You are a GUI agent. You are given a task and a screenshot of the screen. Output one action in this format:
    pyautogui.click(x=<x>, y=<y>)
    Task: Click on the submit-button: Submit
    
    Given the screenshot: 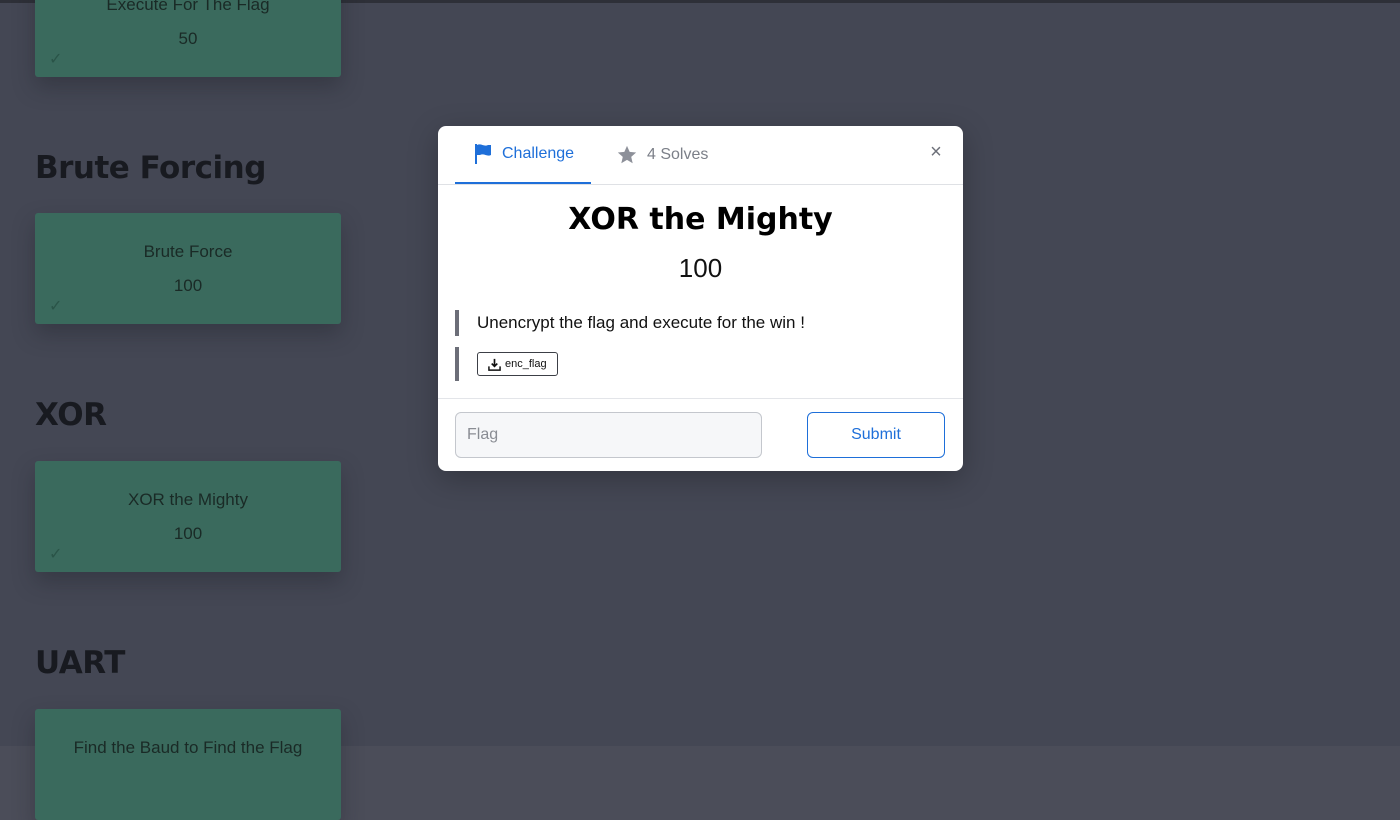 What is the action you would take?
    pyautogui.click(x=876, y=435)
    